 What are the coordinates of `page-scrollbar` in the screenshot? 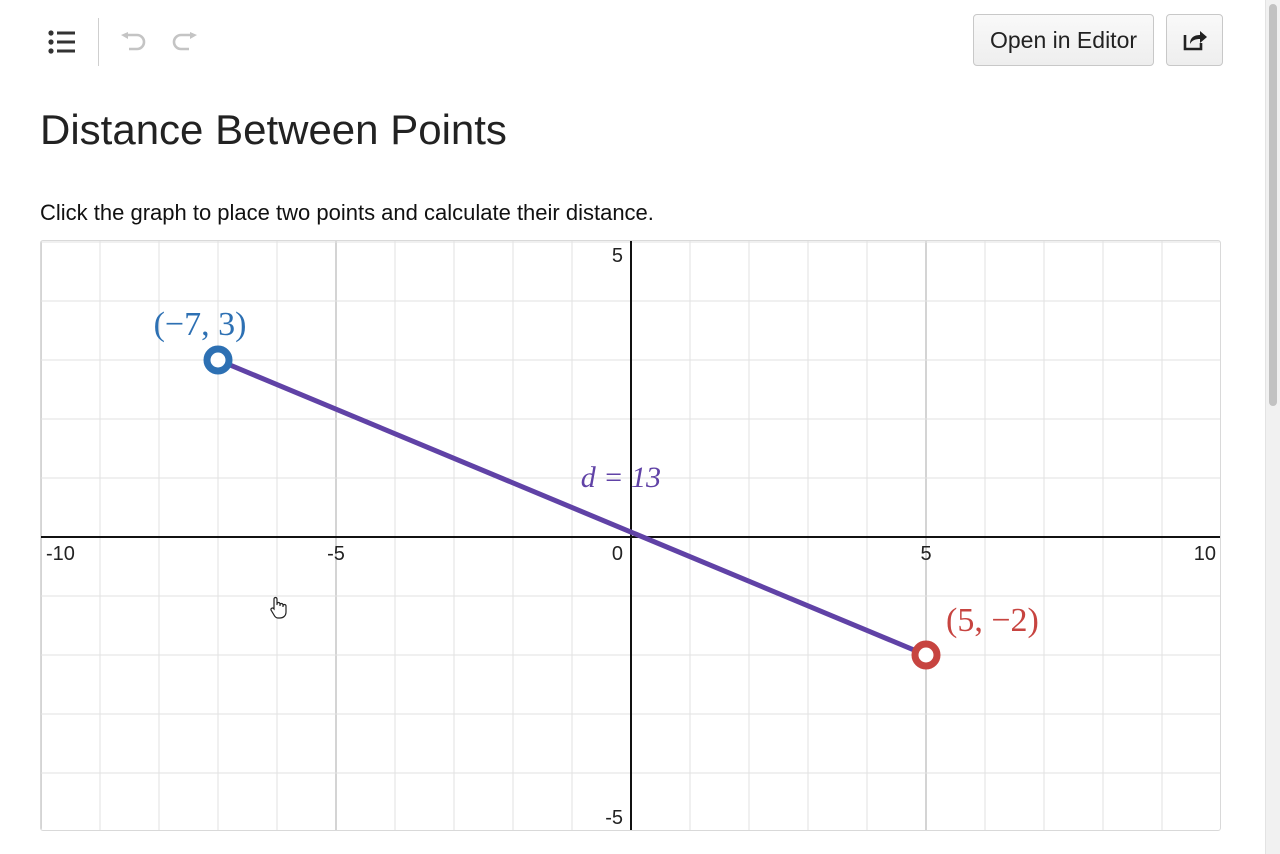 It's located at (1272, 427).